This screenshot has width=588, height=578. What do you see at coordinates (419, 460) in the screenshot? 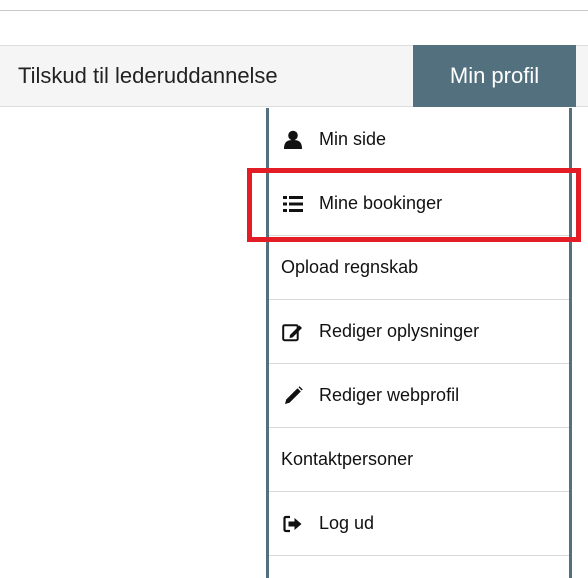
I see `menu-item-kontaktpersoner: Kontaktpersoner` at bounding box center [419, 460].